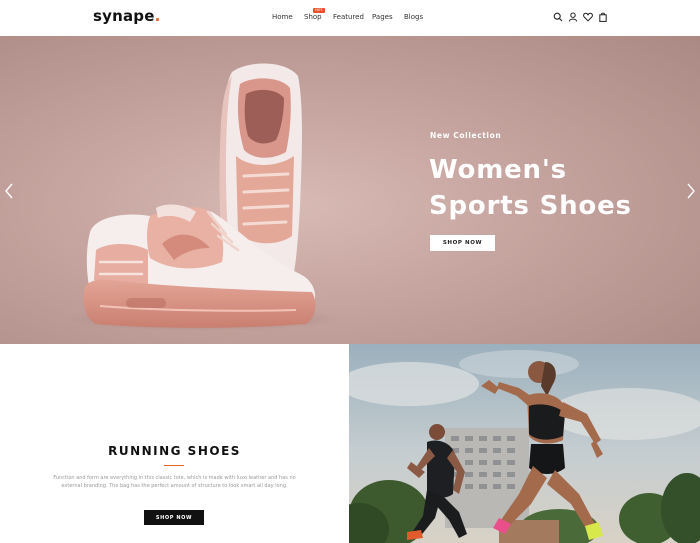 This screenshot has height=543, width=700. What do you see at coordinates (413, 17) in the screenshot?
I see `nav-blogs: Blogs` at bounding box center [413, 17].